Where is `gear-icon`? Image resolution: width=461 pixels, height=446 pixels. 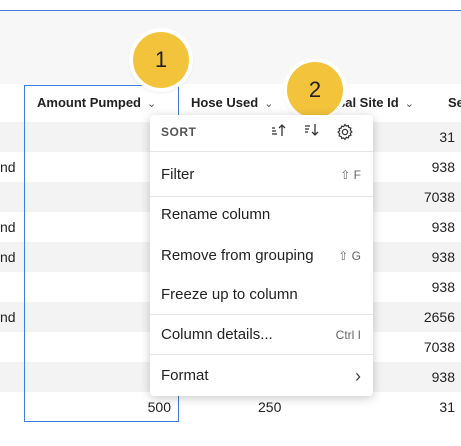 gear-icon is located at coordinates (345, 133).